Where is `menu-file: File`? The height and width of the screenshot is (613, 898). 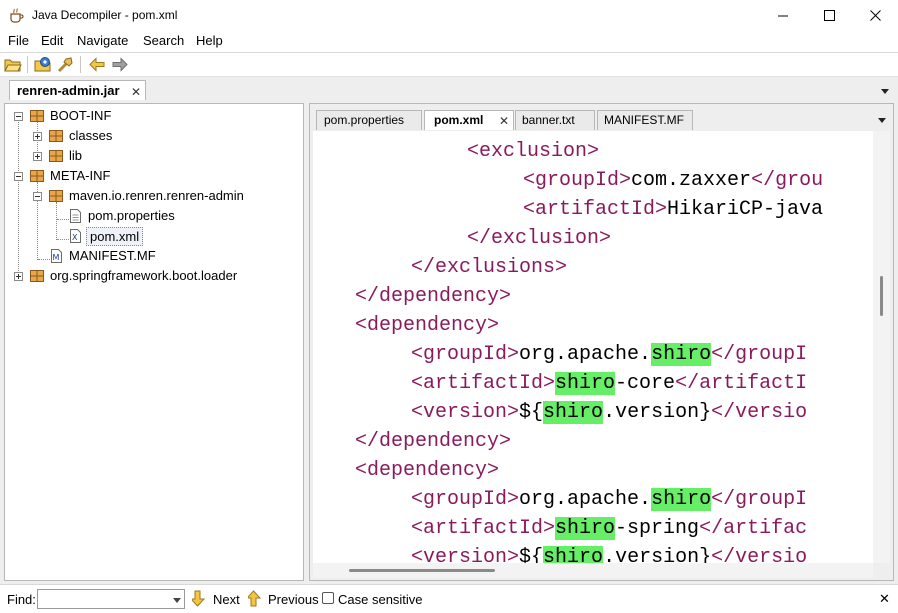 menu-file: File is located at coordinates (18, 40).